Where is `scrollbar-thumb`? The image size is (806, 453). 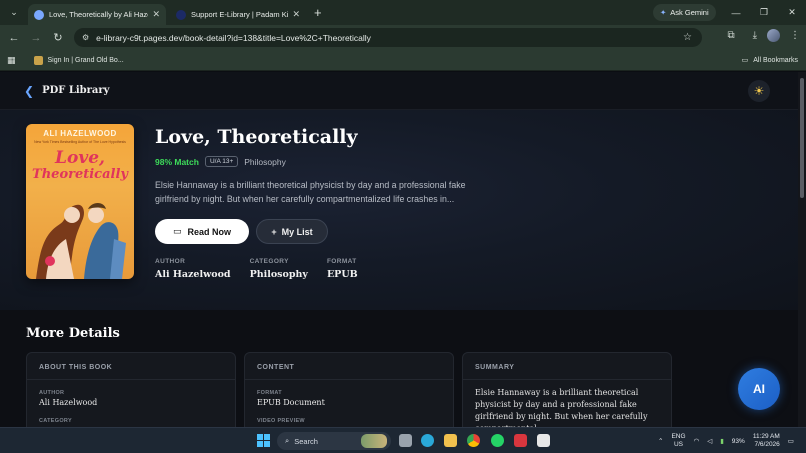
scrollbar-thumb is located at coordinates (802, 138).